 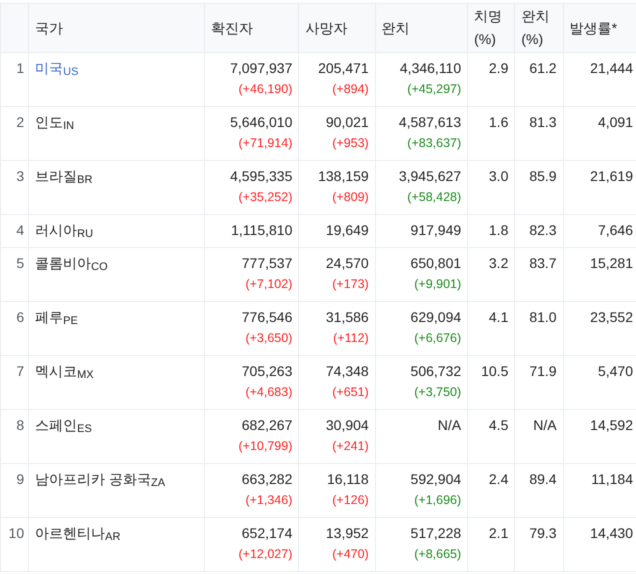 What do you see at coordinates (268, 338) in the screenshot?
I see `change-text: (+3,650)` at bounding box center [268, 338].